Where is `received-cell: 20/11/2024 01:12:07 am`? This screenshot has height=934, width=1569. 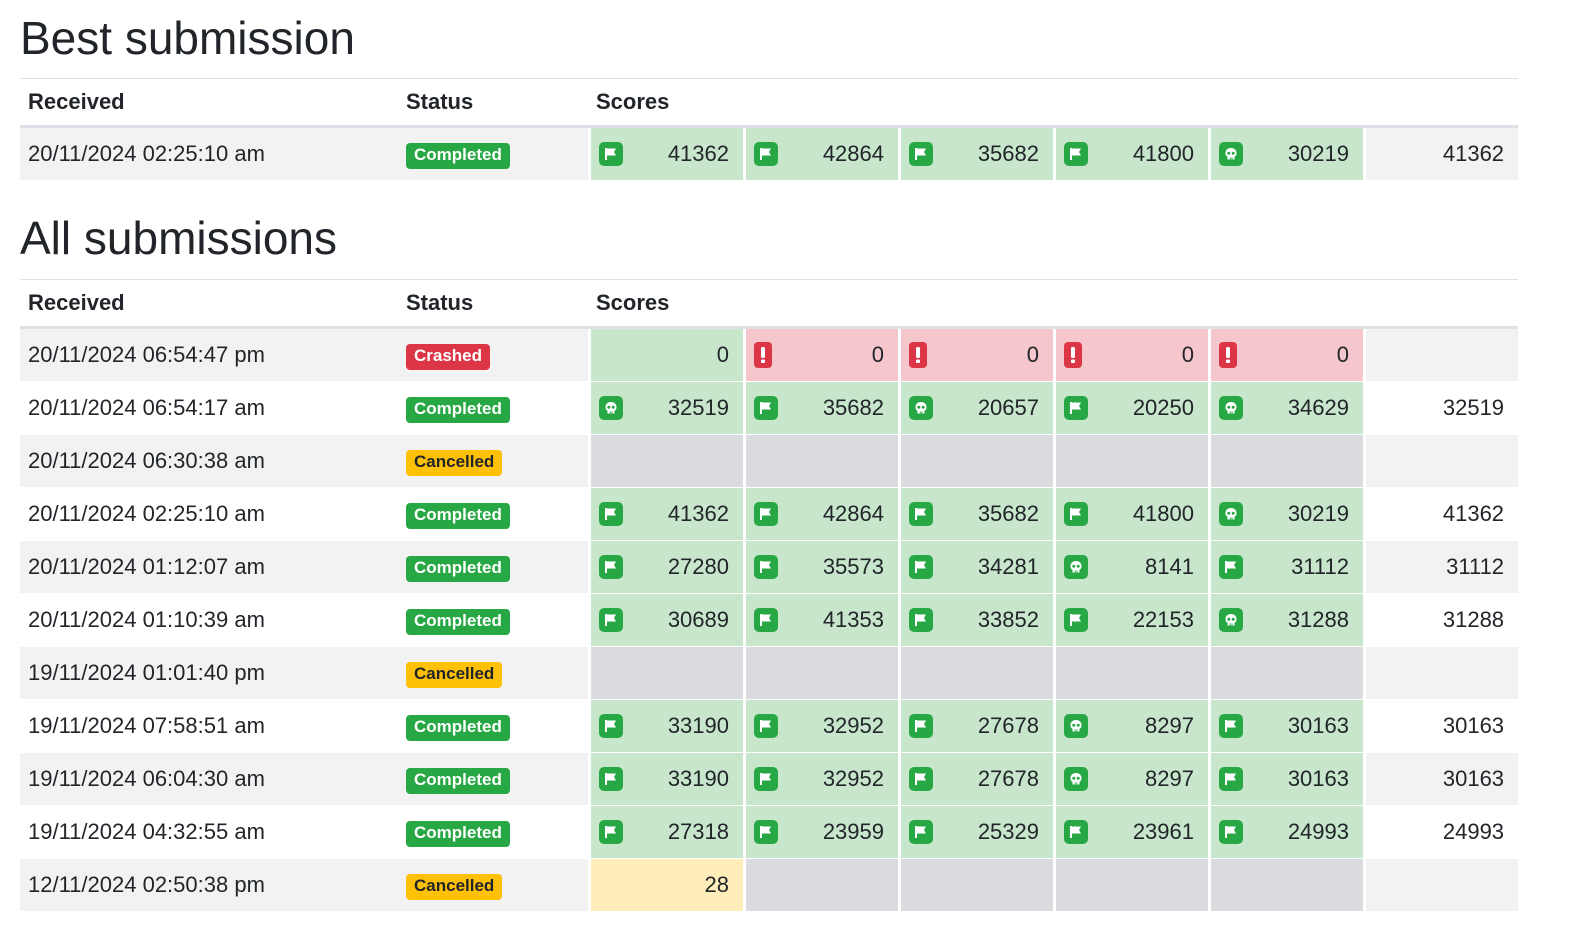 received-cell: 20/11/2024 01:12:07 am is located at coordinates (209, 567).